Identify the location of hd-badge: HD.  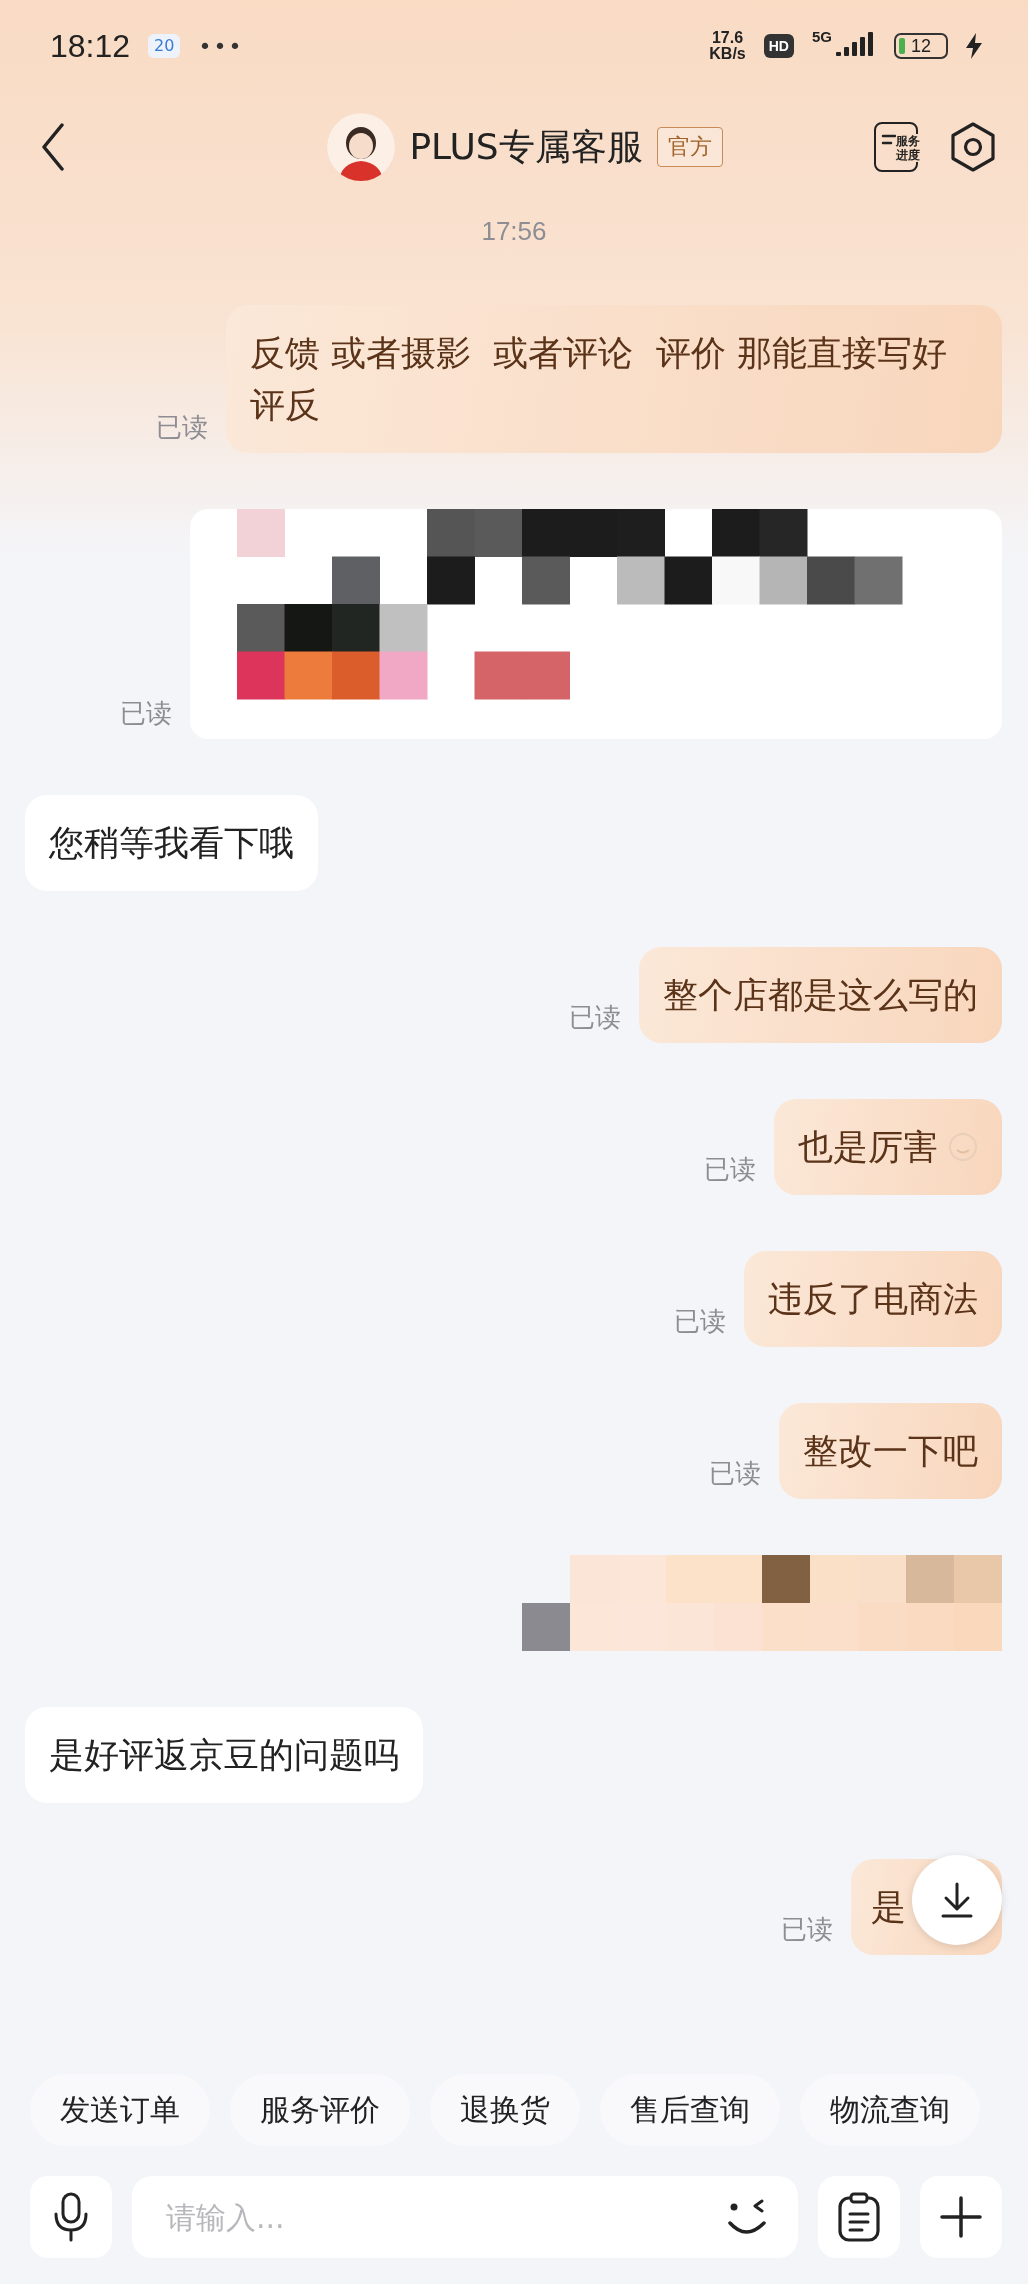
(778, 46).